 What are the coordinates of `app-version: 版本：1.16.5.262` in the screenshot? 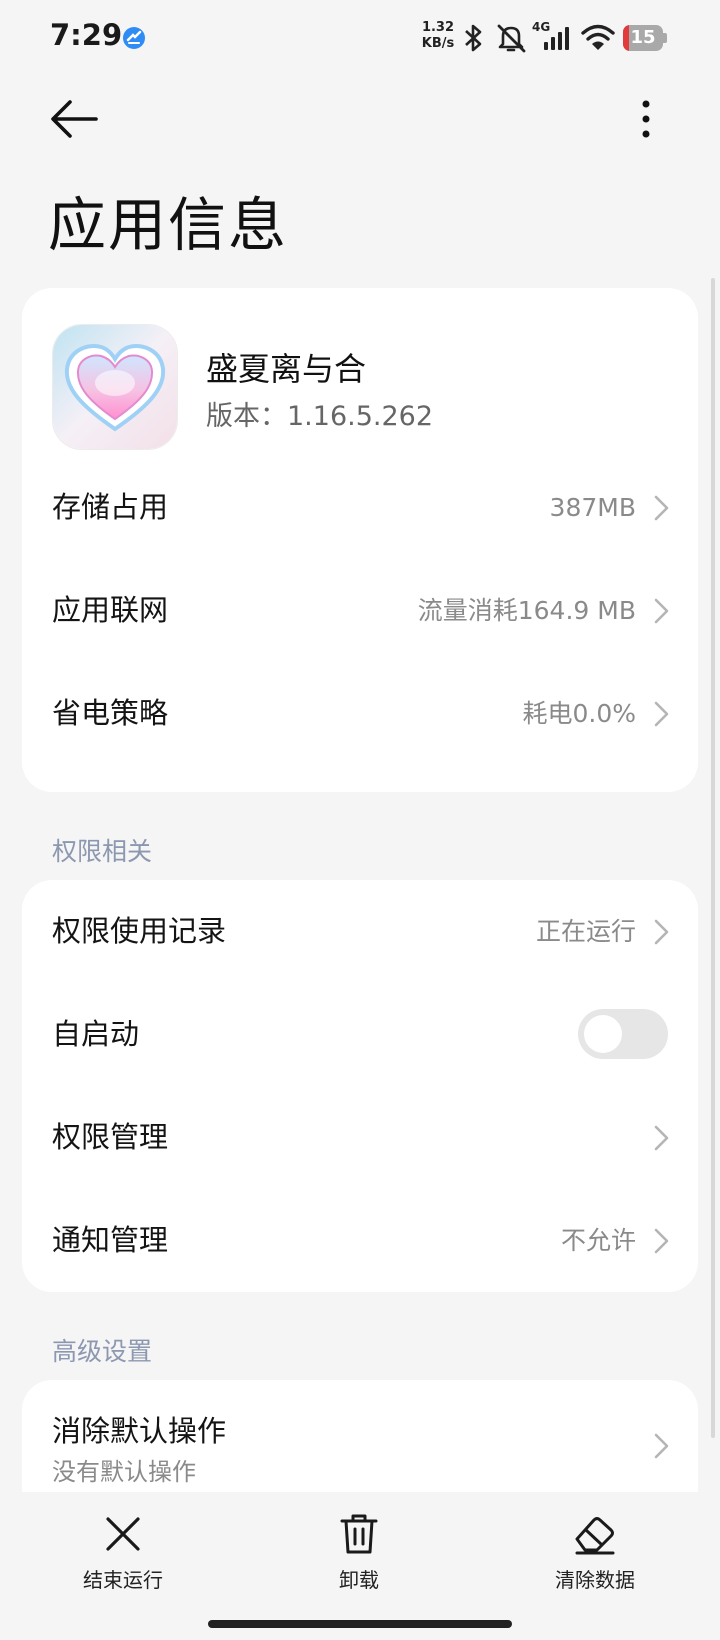 It's located at (319, 416).